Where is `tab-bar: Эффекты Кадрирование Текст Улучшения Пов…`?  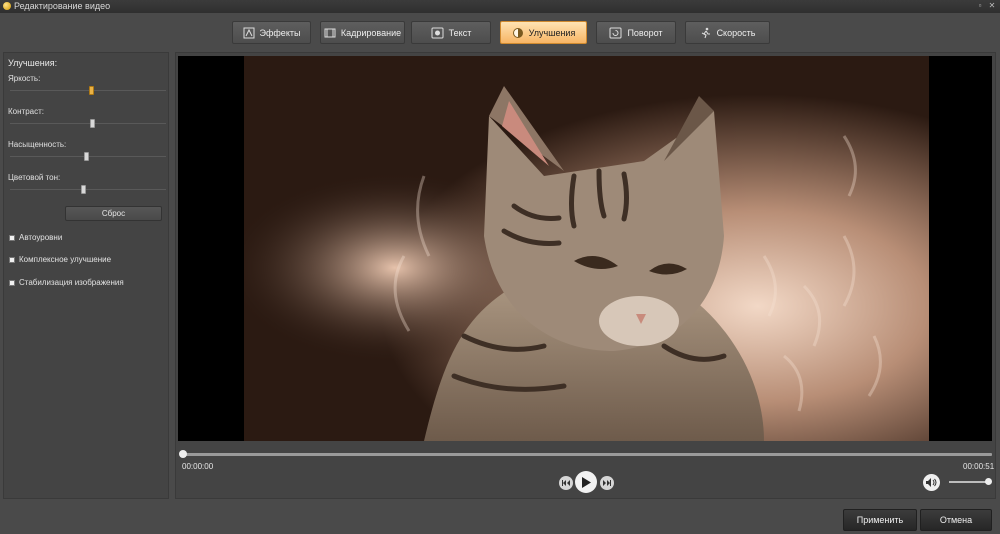 tab-bar: Эффекты Кадрирование Текст Улучшения Пов… is located at coordinates (500, 31).